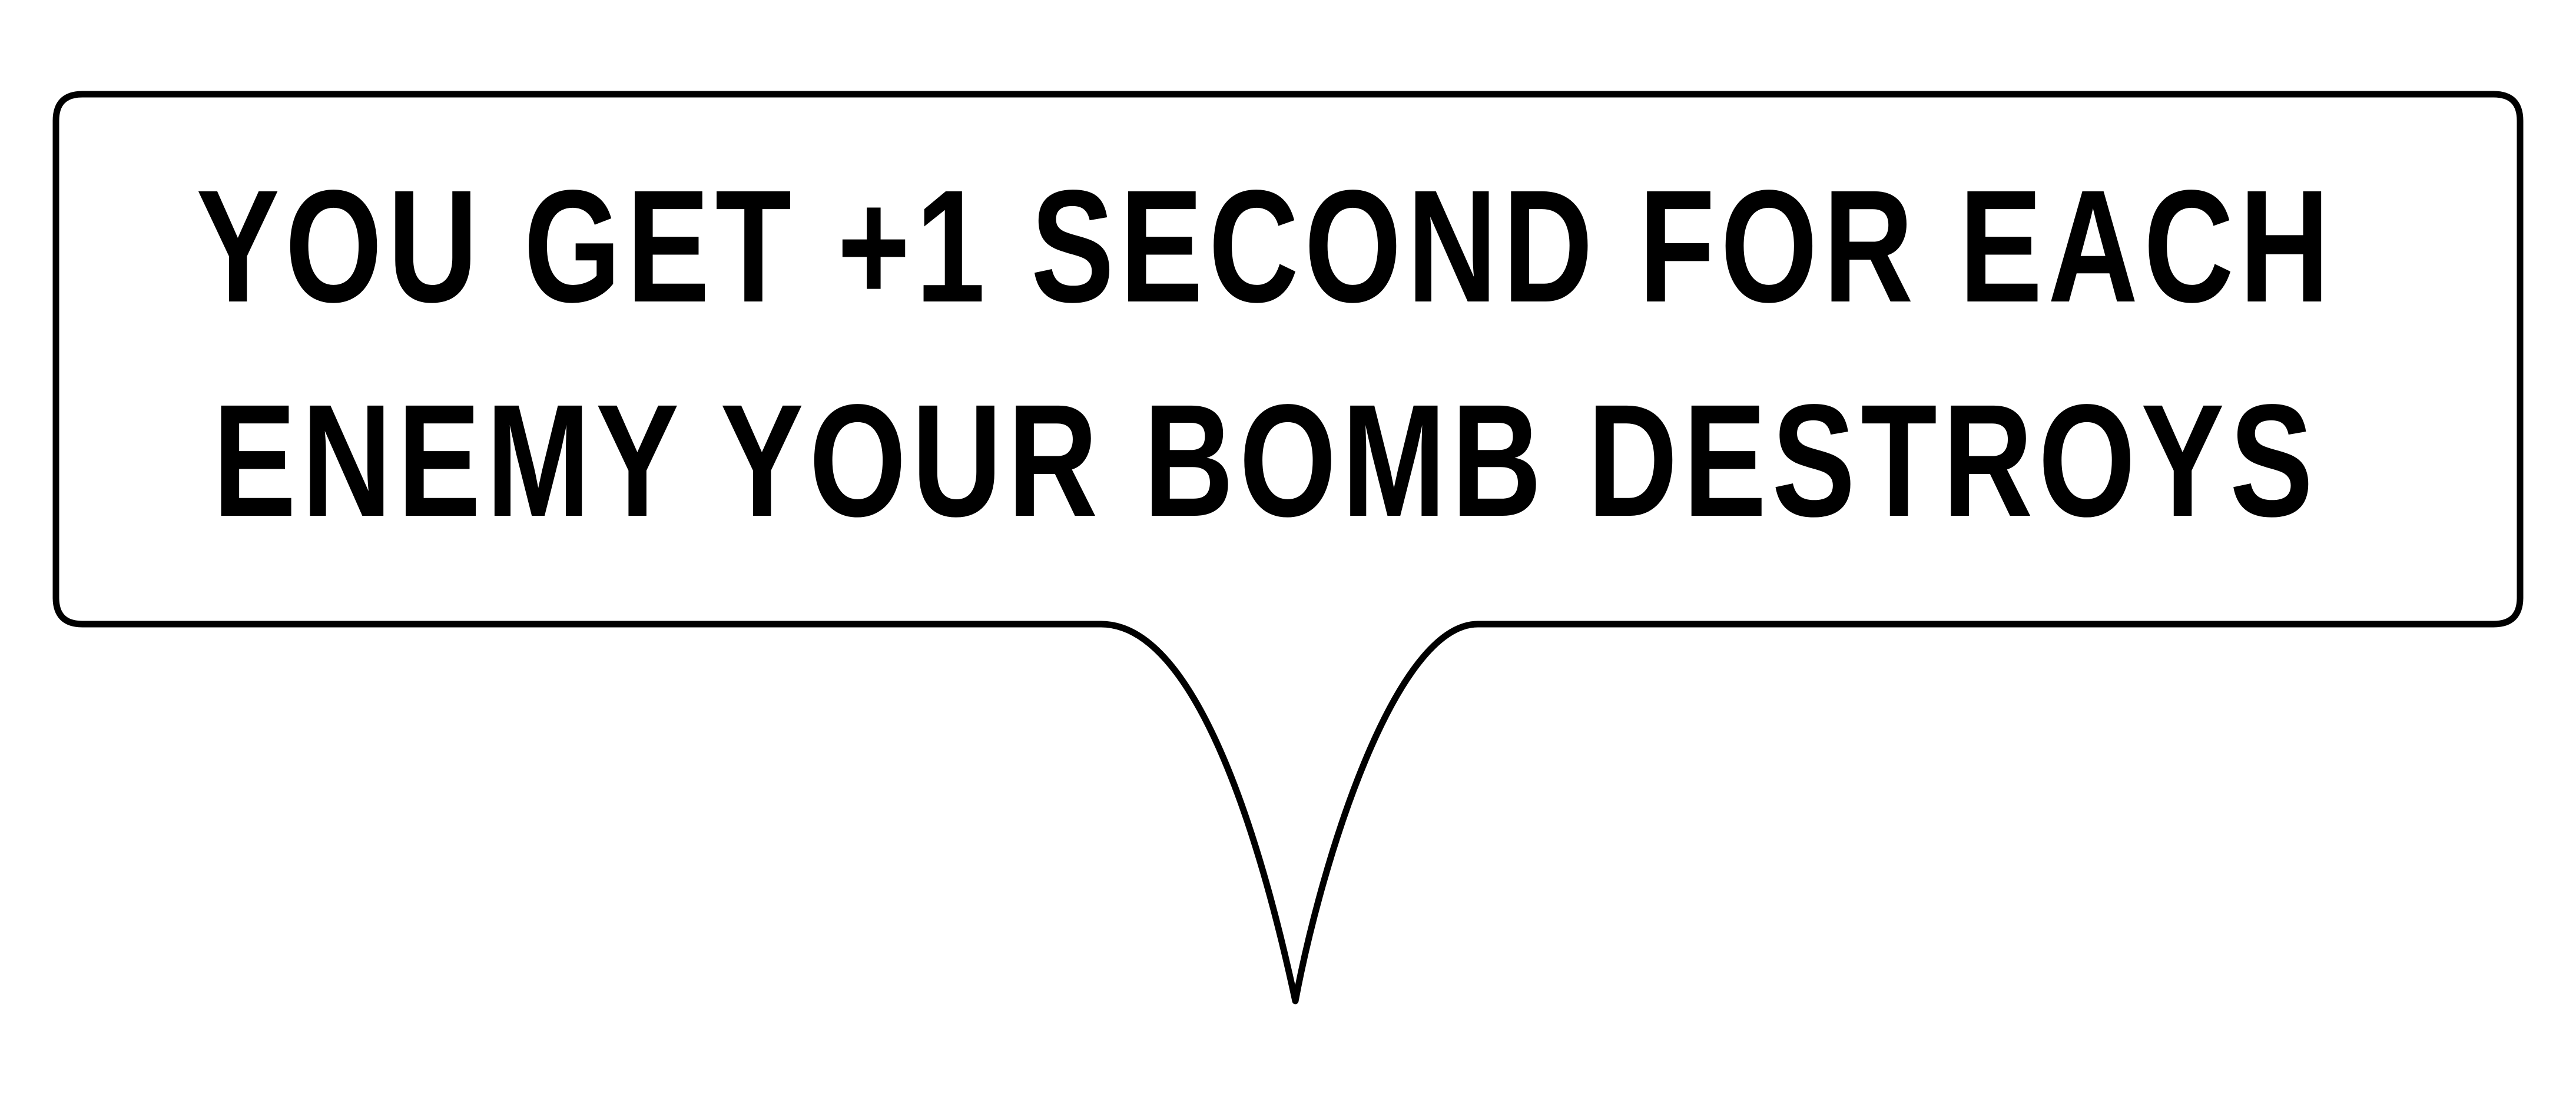 The image size is (2576, 1104). What do you see at coordinates (1266, 460) in the screenshot?
I see `message-line-2: ENEMY YOUR BOMB DESTROYS` at bounding box center [1266, 460].